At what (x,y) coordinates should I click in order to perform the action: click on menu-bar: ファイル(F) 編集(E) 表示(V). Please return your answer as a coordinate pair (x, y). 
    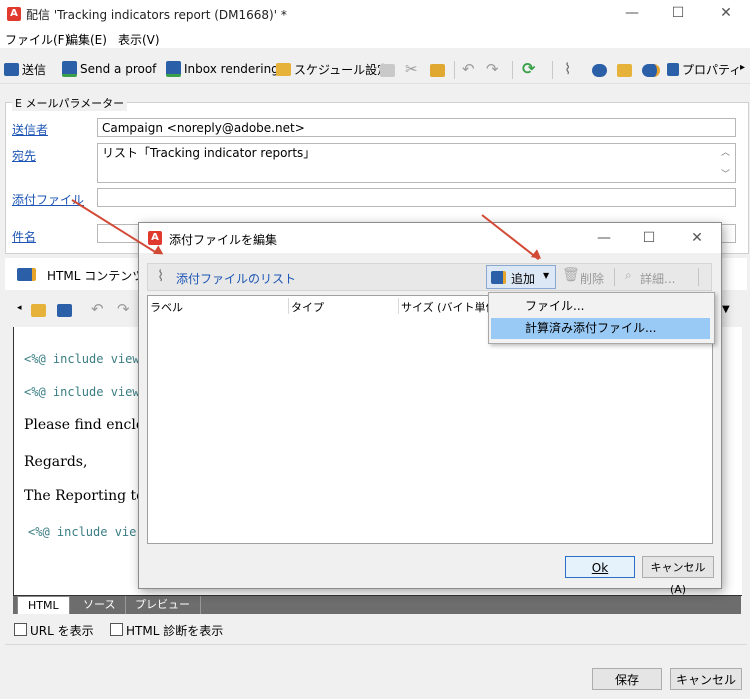
    Looking at the image, I should click on (375, 38).